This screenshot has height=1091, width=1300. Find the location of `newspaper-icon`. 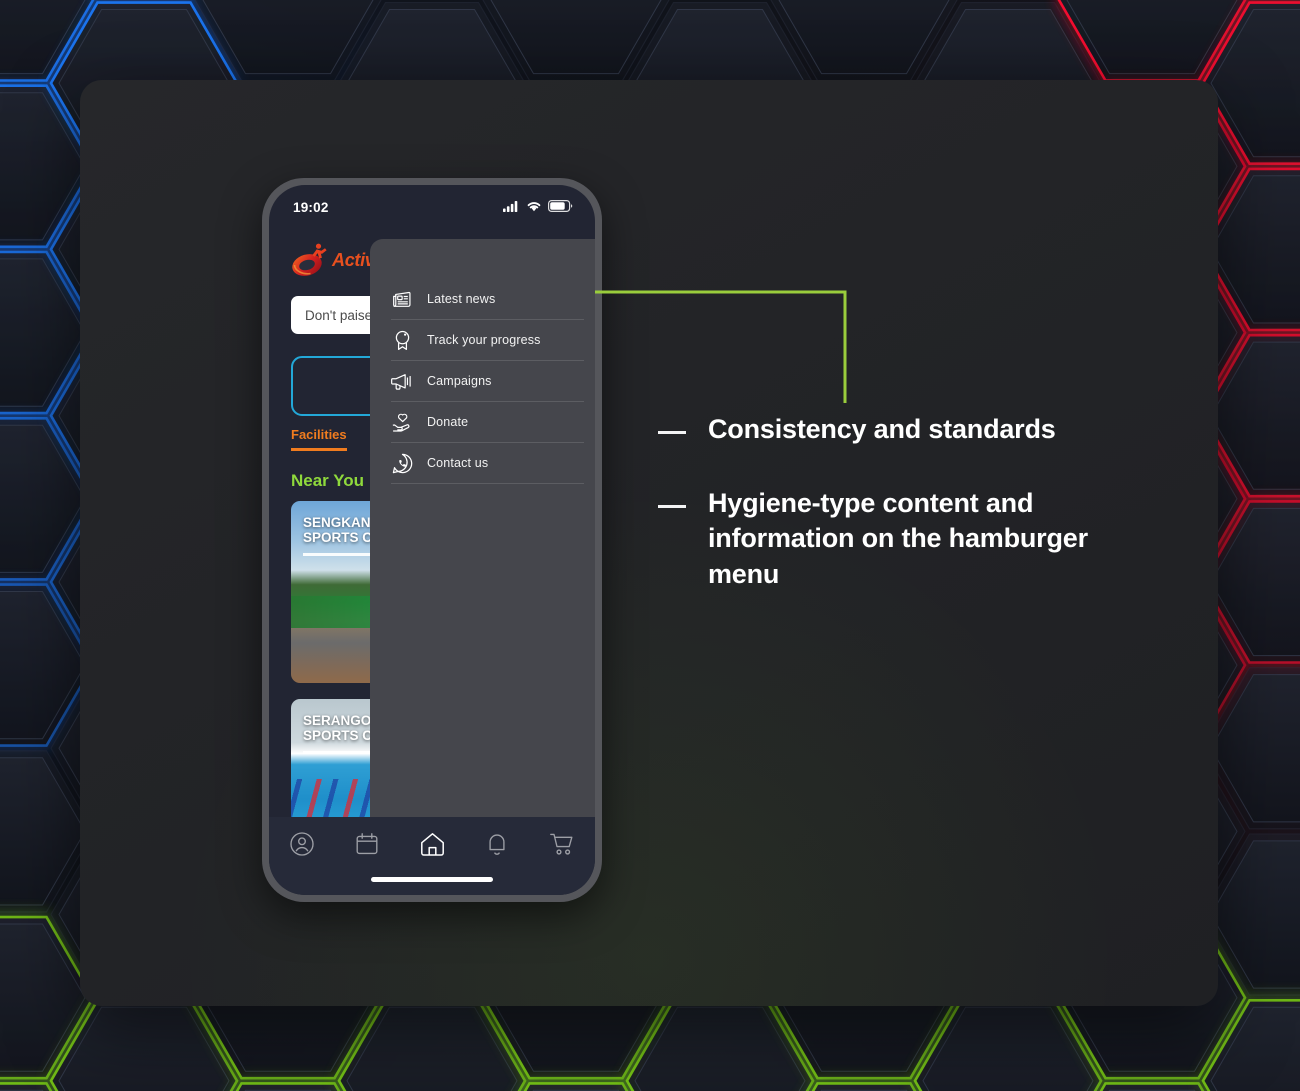

newspaper-icon is located at coordinates (402, 299).